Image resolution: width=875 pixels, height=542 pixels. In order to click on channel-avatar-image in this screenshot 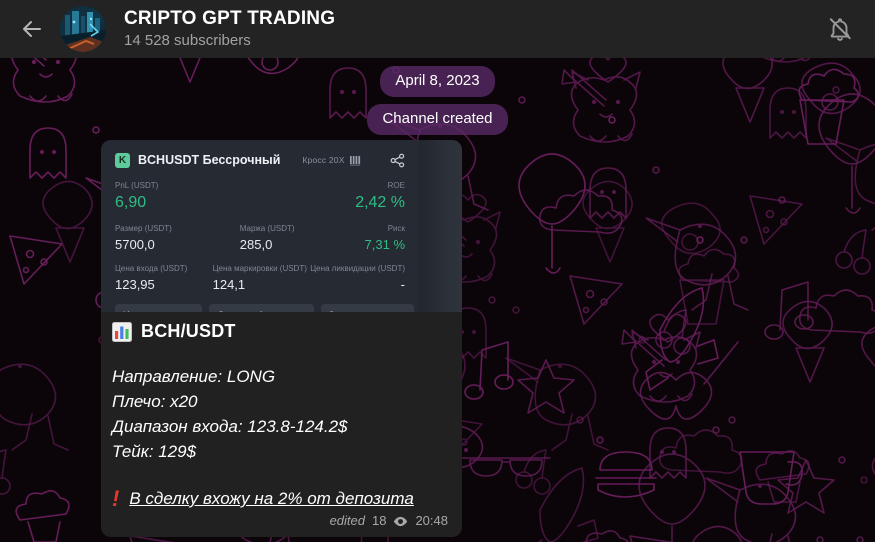, I will do `click(83, 29)`.